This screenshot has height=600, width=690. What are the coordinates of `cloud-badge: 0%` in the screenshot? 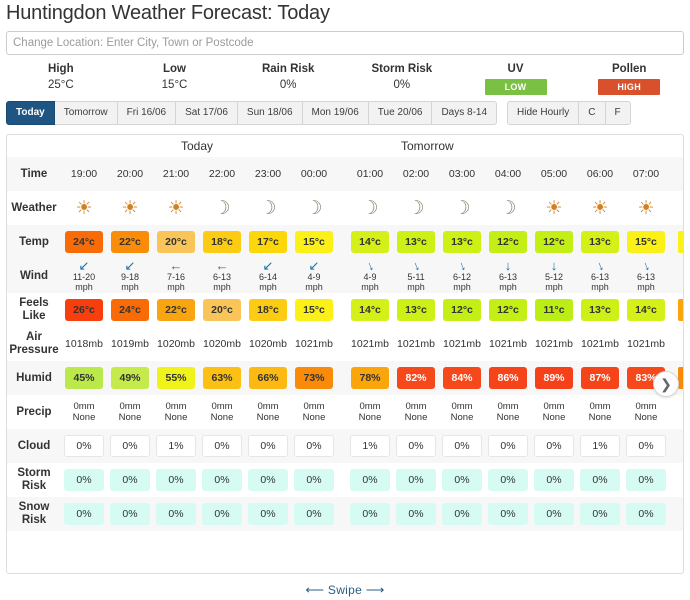 It's located at (554, 446).